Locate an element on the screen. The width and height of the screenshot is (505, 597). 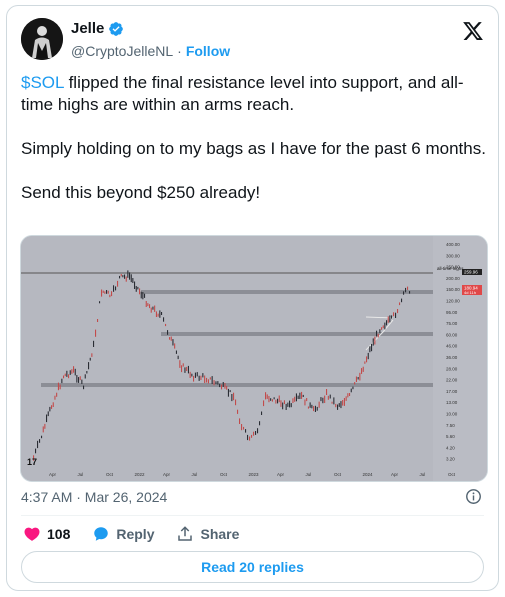
y-tick-label: 95.00 is located at coordinates (452, 312).